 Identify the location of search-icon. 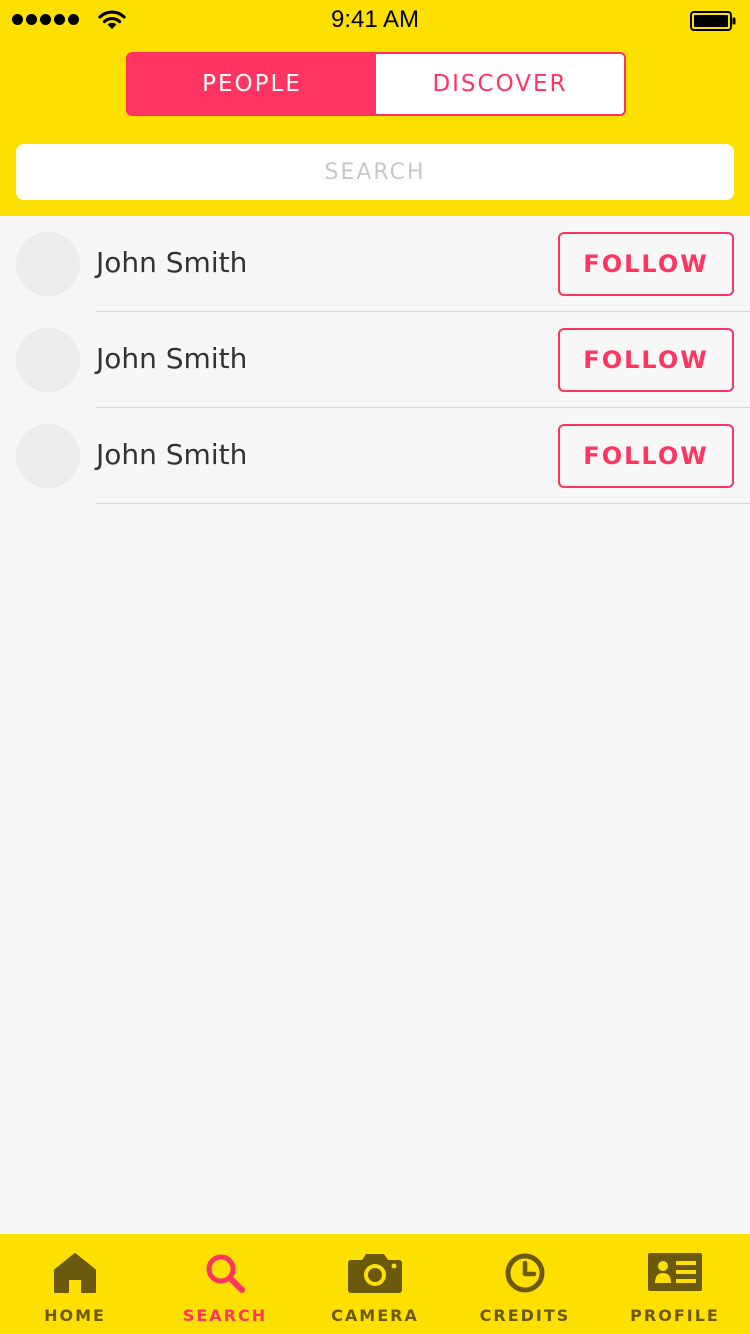
(225, 1273).